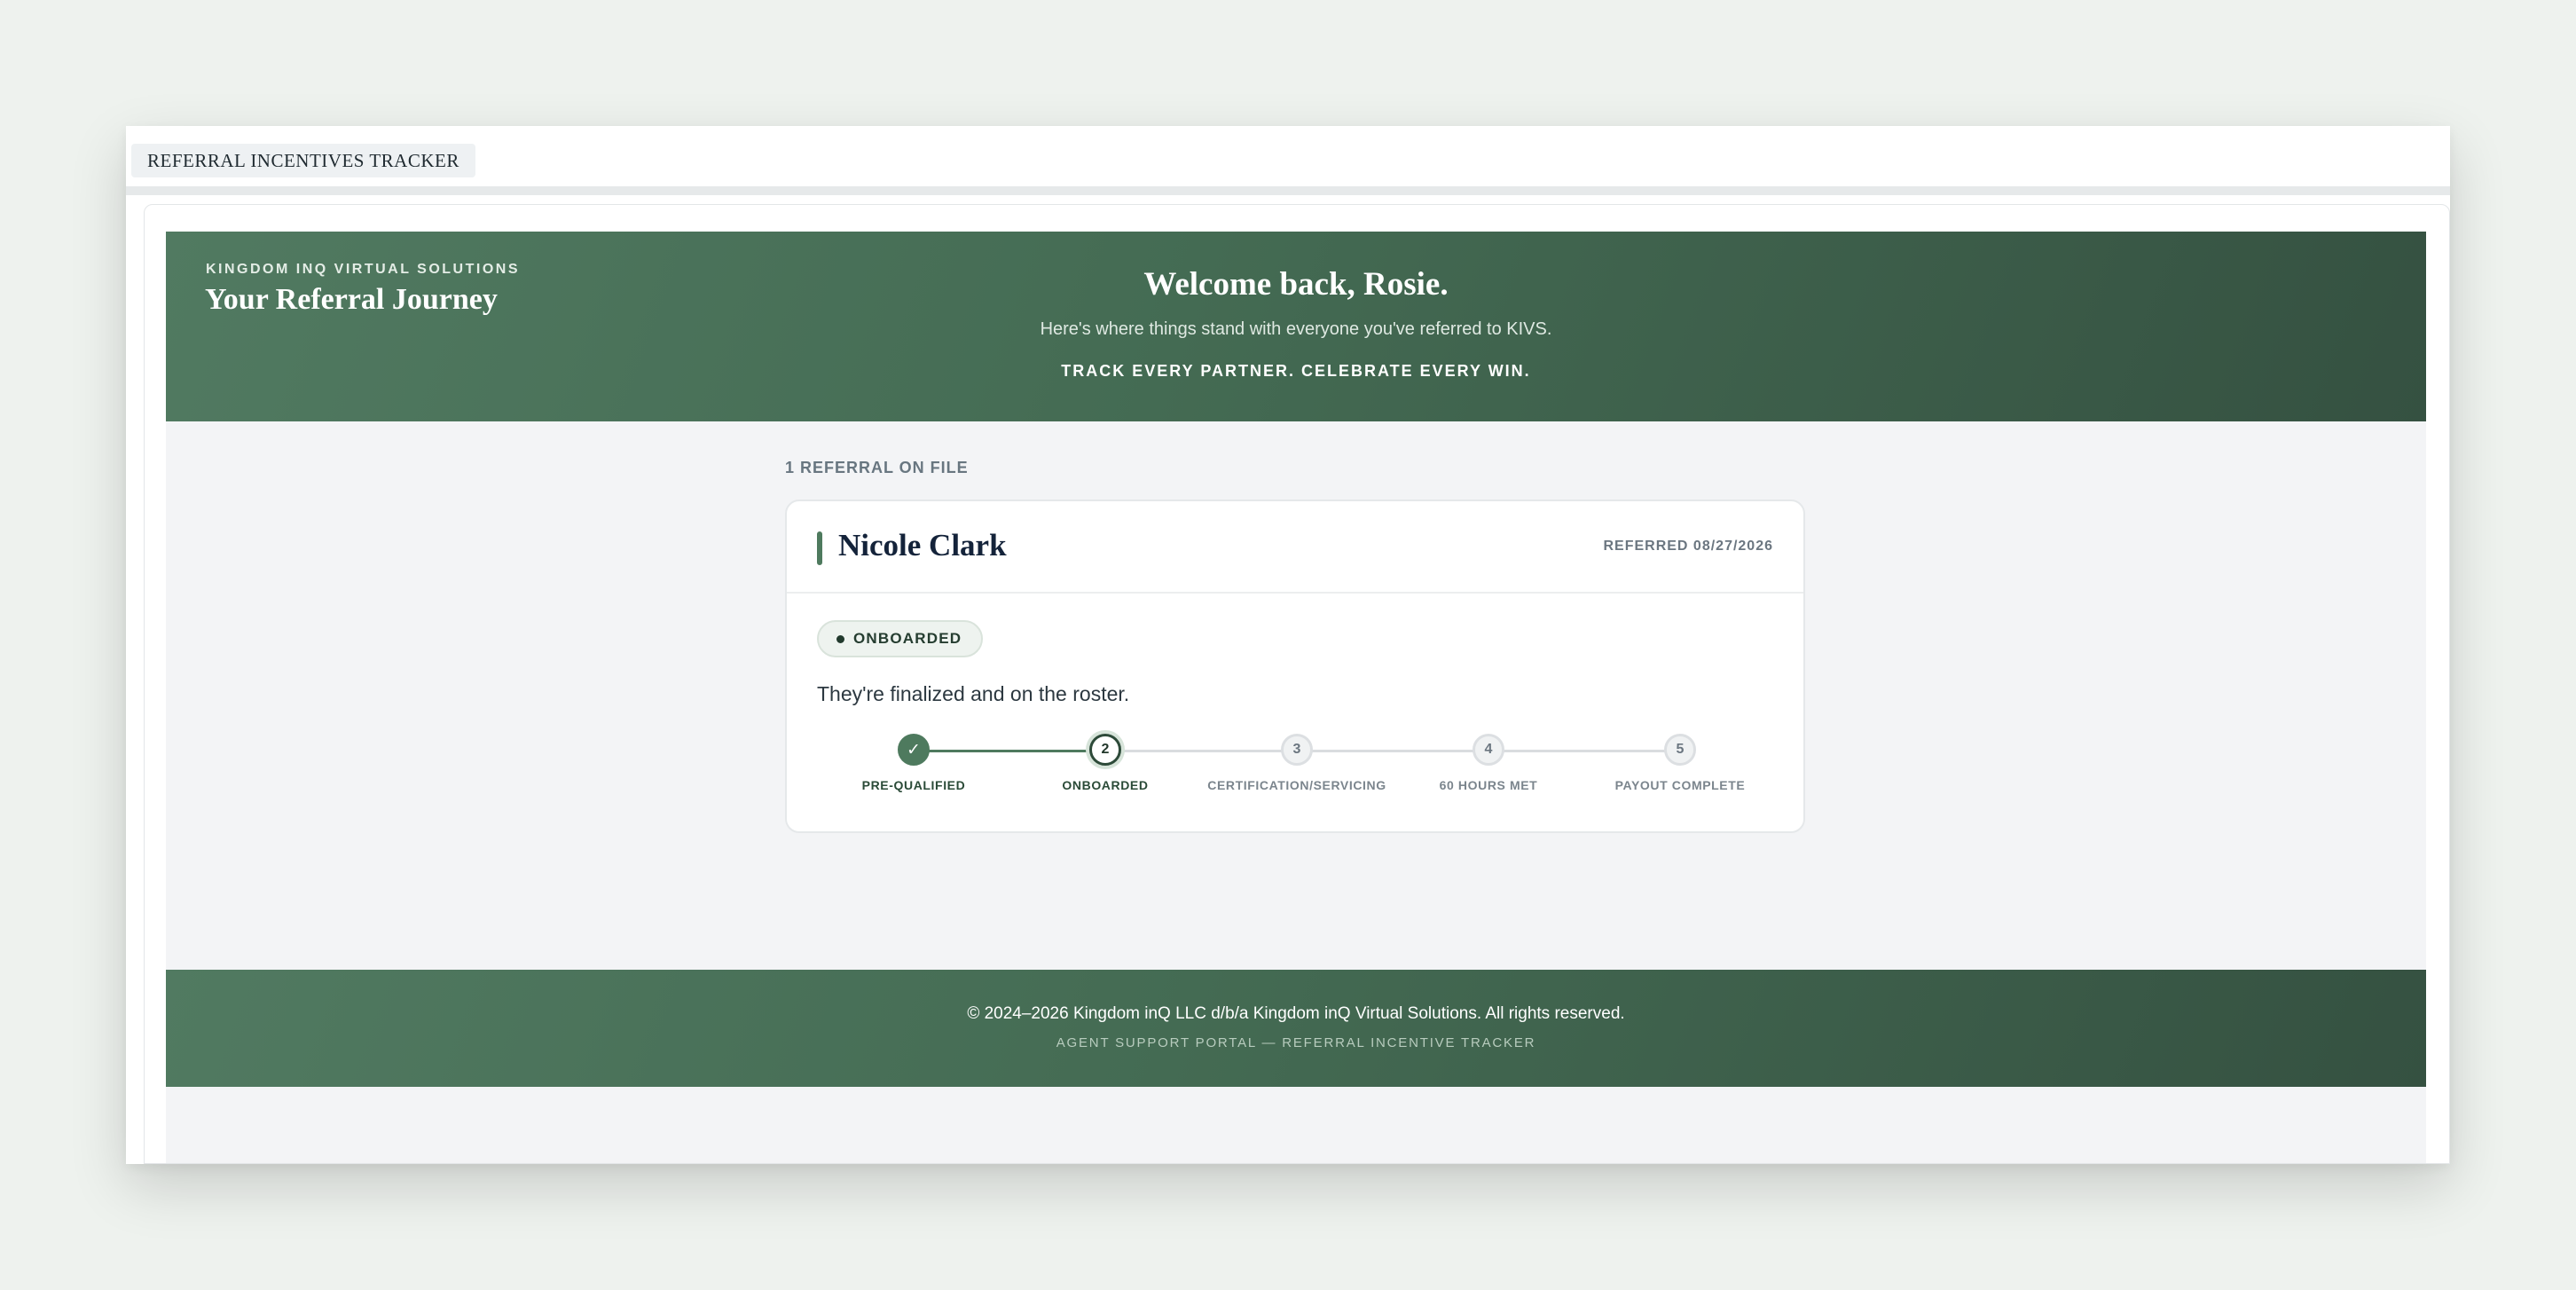 This screenshot has width=2576, height=1290. What do you see at coordinates (840, 638) in the screenshot?
I see `status-dot-icon` at bounding box center [840, 638].